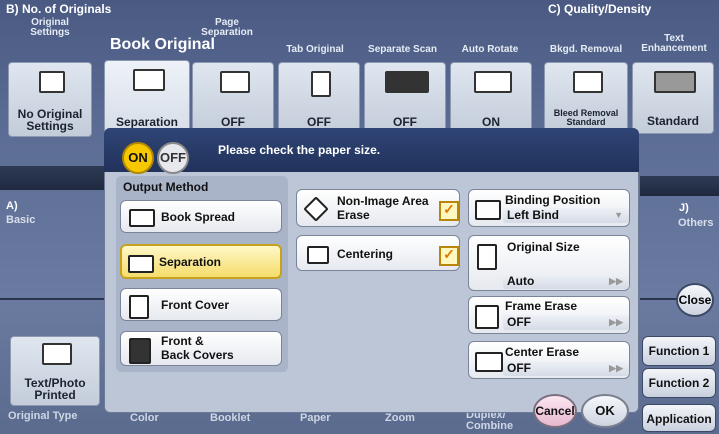 The height and width of the screenshot is (434, 719). What do you see at coordinates (487, 317) in the screenshot?
I see `frame-erase-icon` at bounding box center [487, 317].